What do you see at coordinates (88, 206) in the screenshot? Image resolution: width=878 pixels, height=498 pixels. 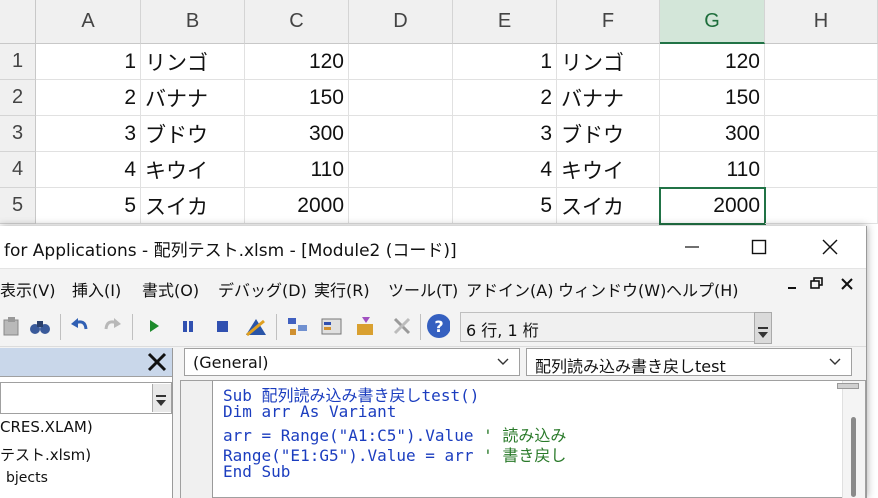 I see `cell-a5: 5` at bounding box center [88, 206].